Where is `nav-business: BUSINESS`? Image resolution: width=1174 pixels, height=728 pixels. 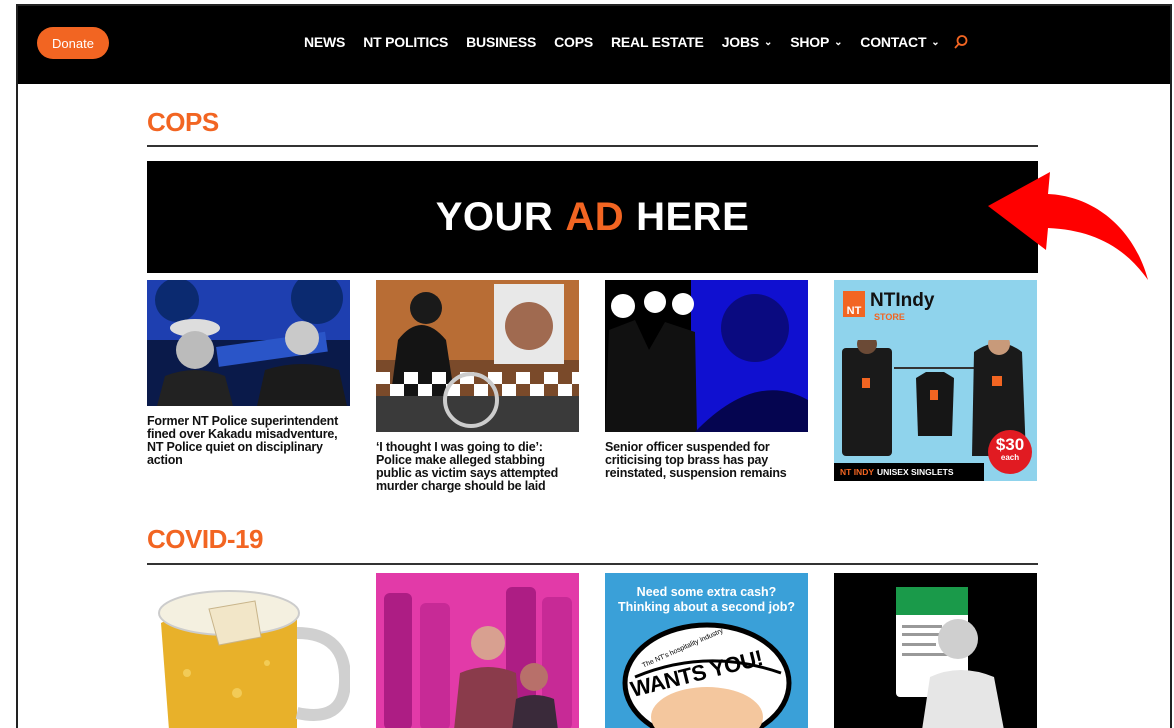
nav-business: BUSINESS is located at coordinates (501, 42).